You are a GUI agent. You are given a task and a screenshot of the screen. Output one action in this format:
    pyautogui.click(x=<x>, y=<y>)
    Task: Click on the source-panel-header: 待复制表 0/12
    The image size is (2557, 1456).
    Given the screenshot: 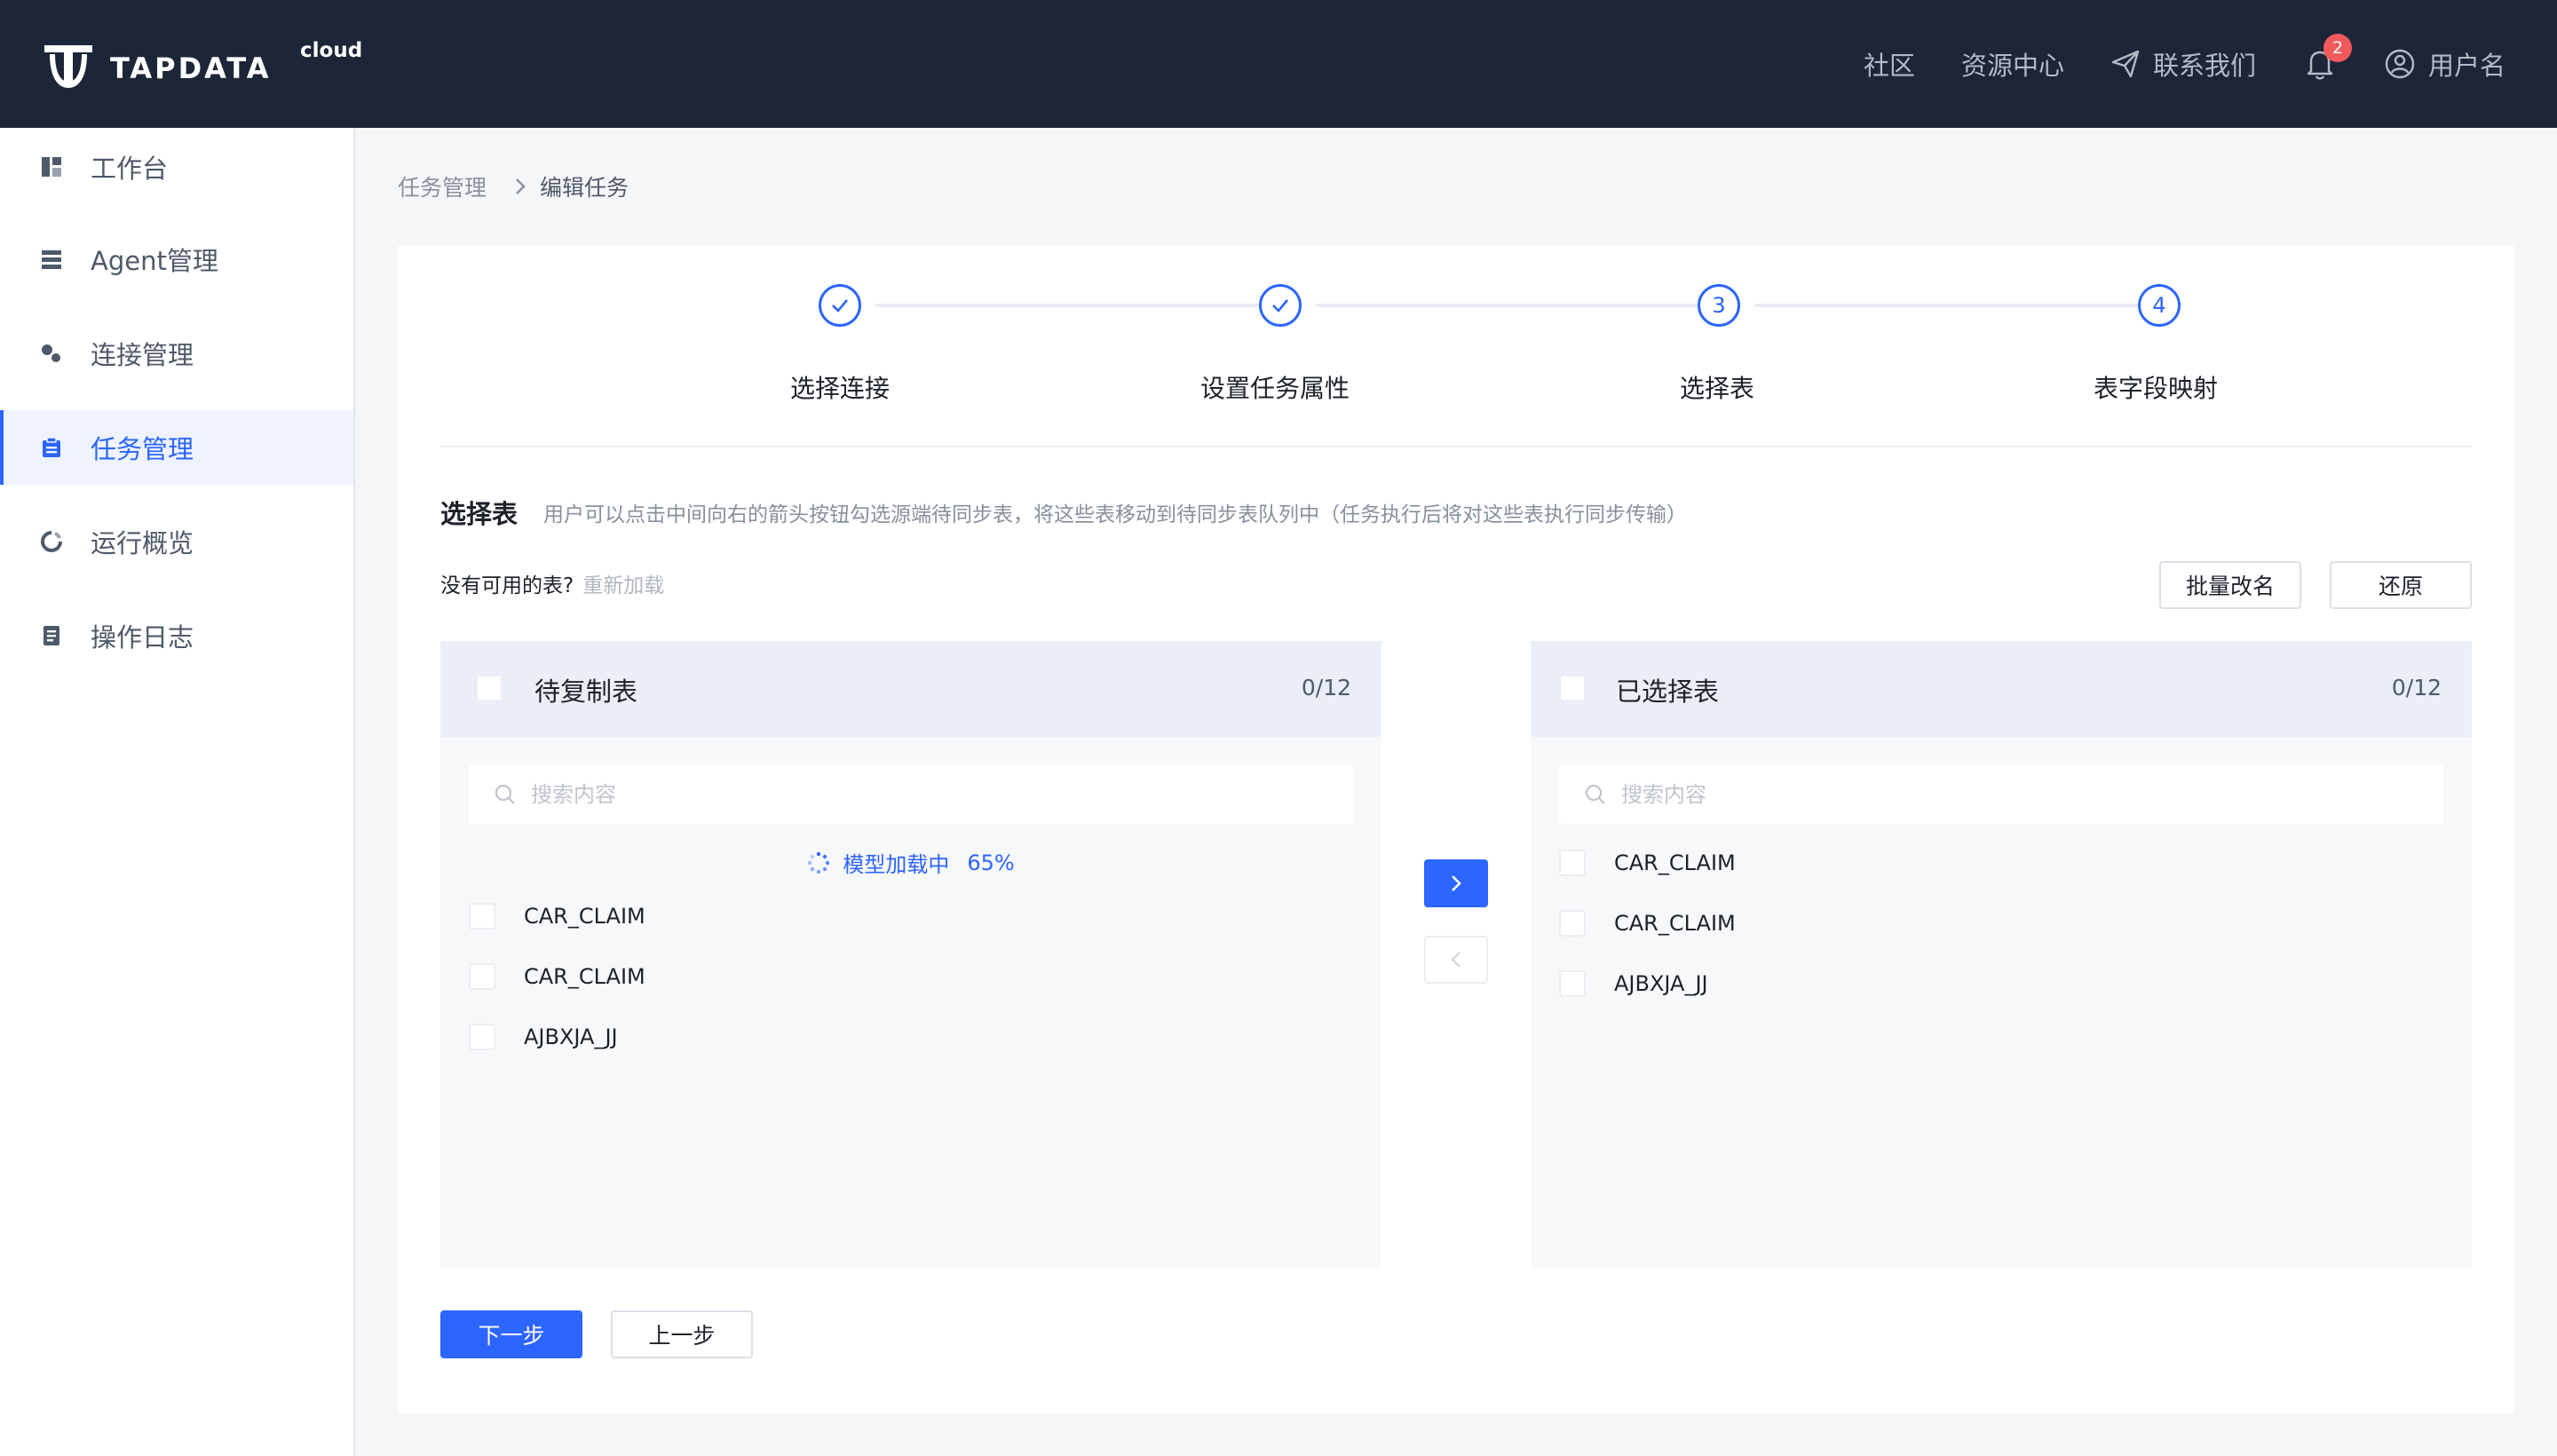 What is the action you would take?
    pyautogui.click(x=910, y=689)
    